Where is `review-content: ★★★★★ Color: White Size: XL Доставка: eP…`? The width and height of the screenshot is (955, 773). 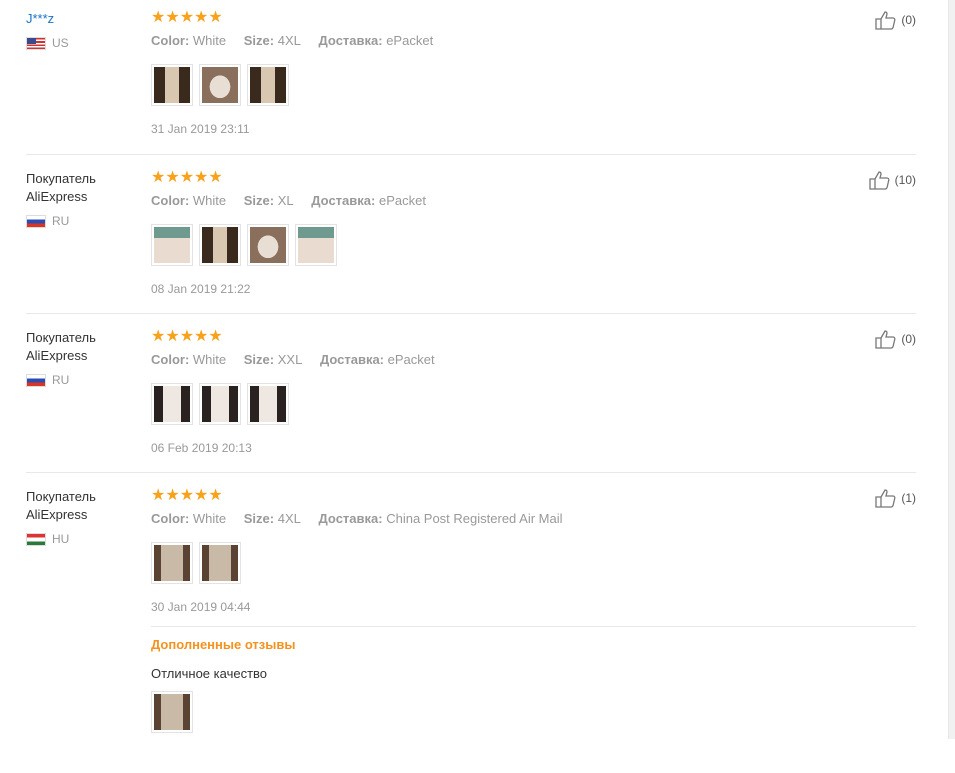 review-content: ★★★★★ Color: White Size: XL Доставка: eP… is located at coordinates (501, 233).